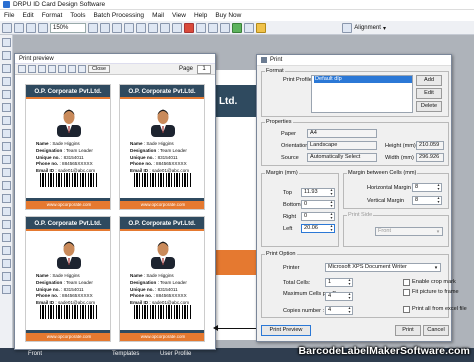 This screenshot has width=474, height=362. Describe the element at coordinates (427, 200) in the screenshot. I see `vertical-margin-input: 8 ▲ ▼` at that location.